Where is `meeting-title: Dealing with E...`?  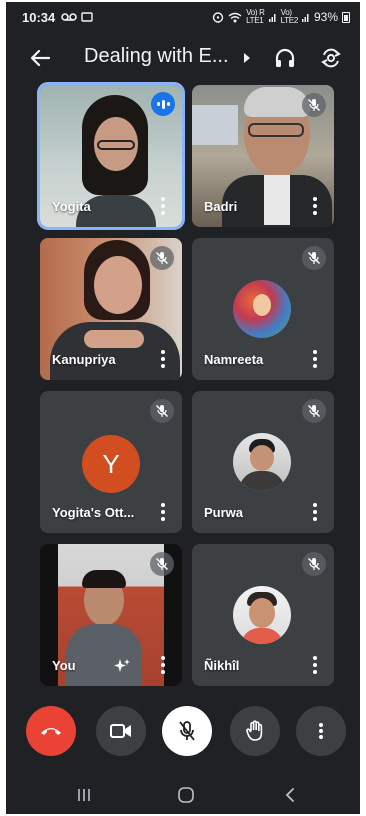
meeting-title: Dealing with E... is located at coordinates (156, 56).